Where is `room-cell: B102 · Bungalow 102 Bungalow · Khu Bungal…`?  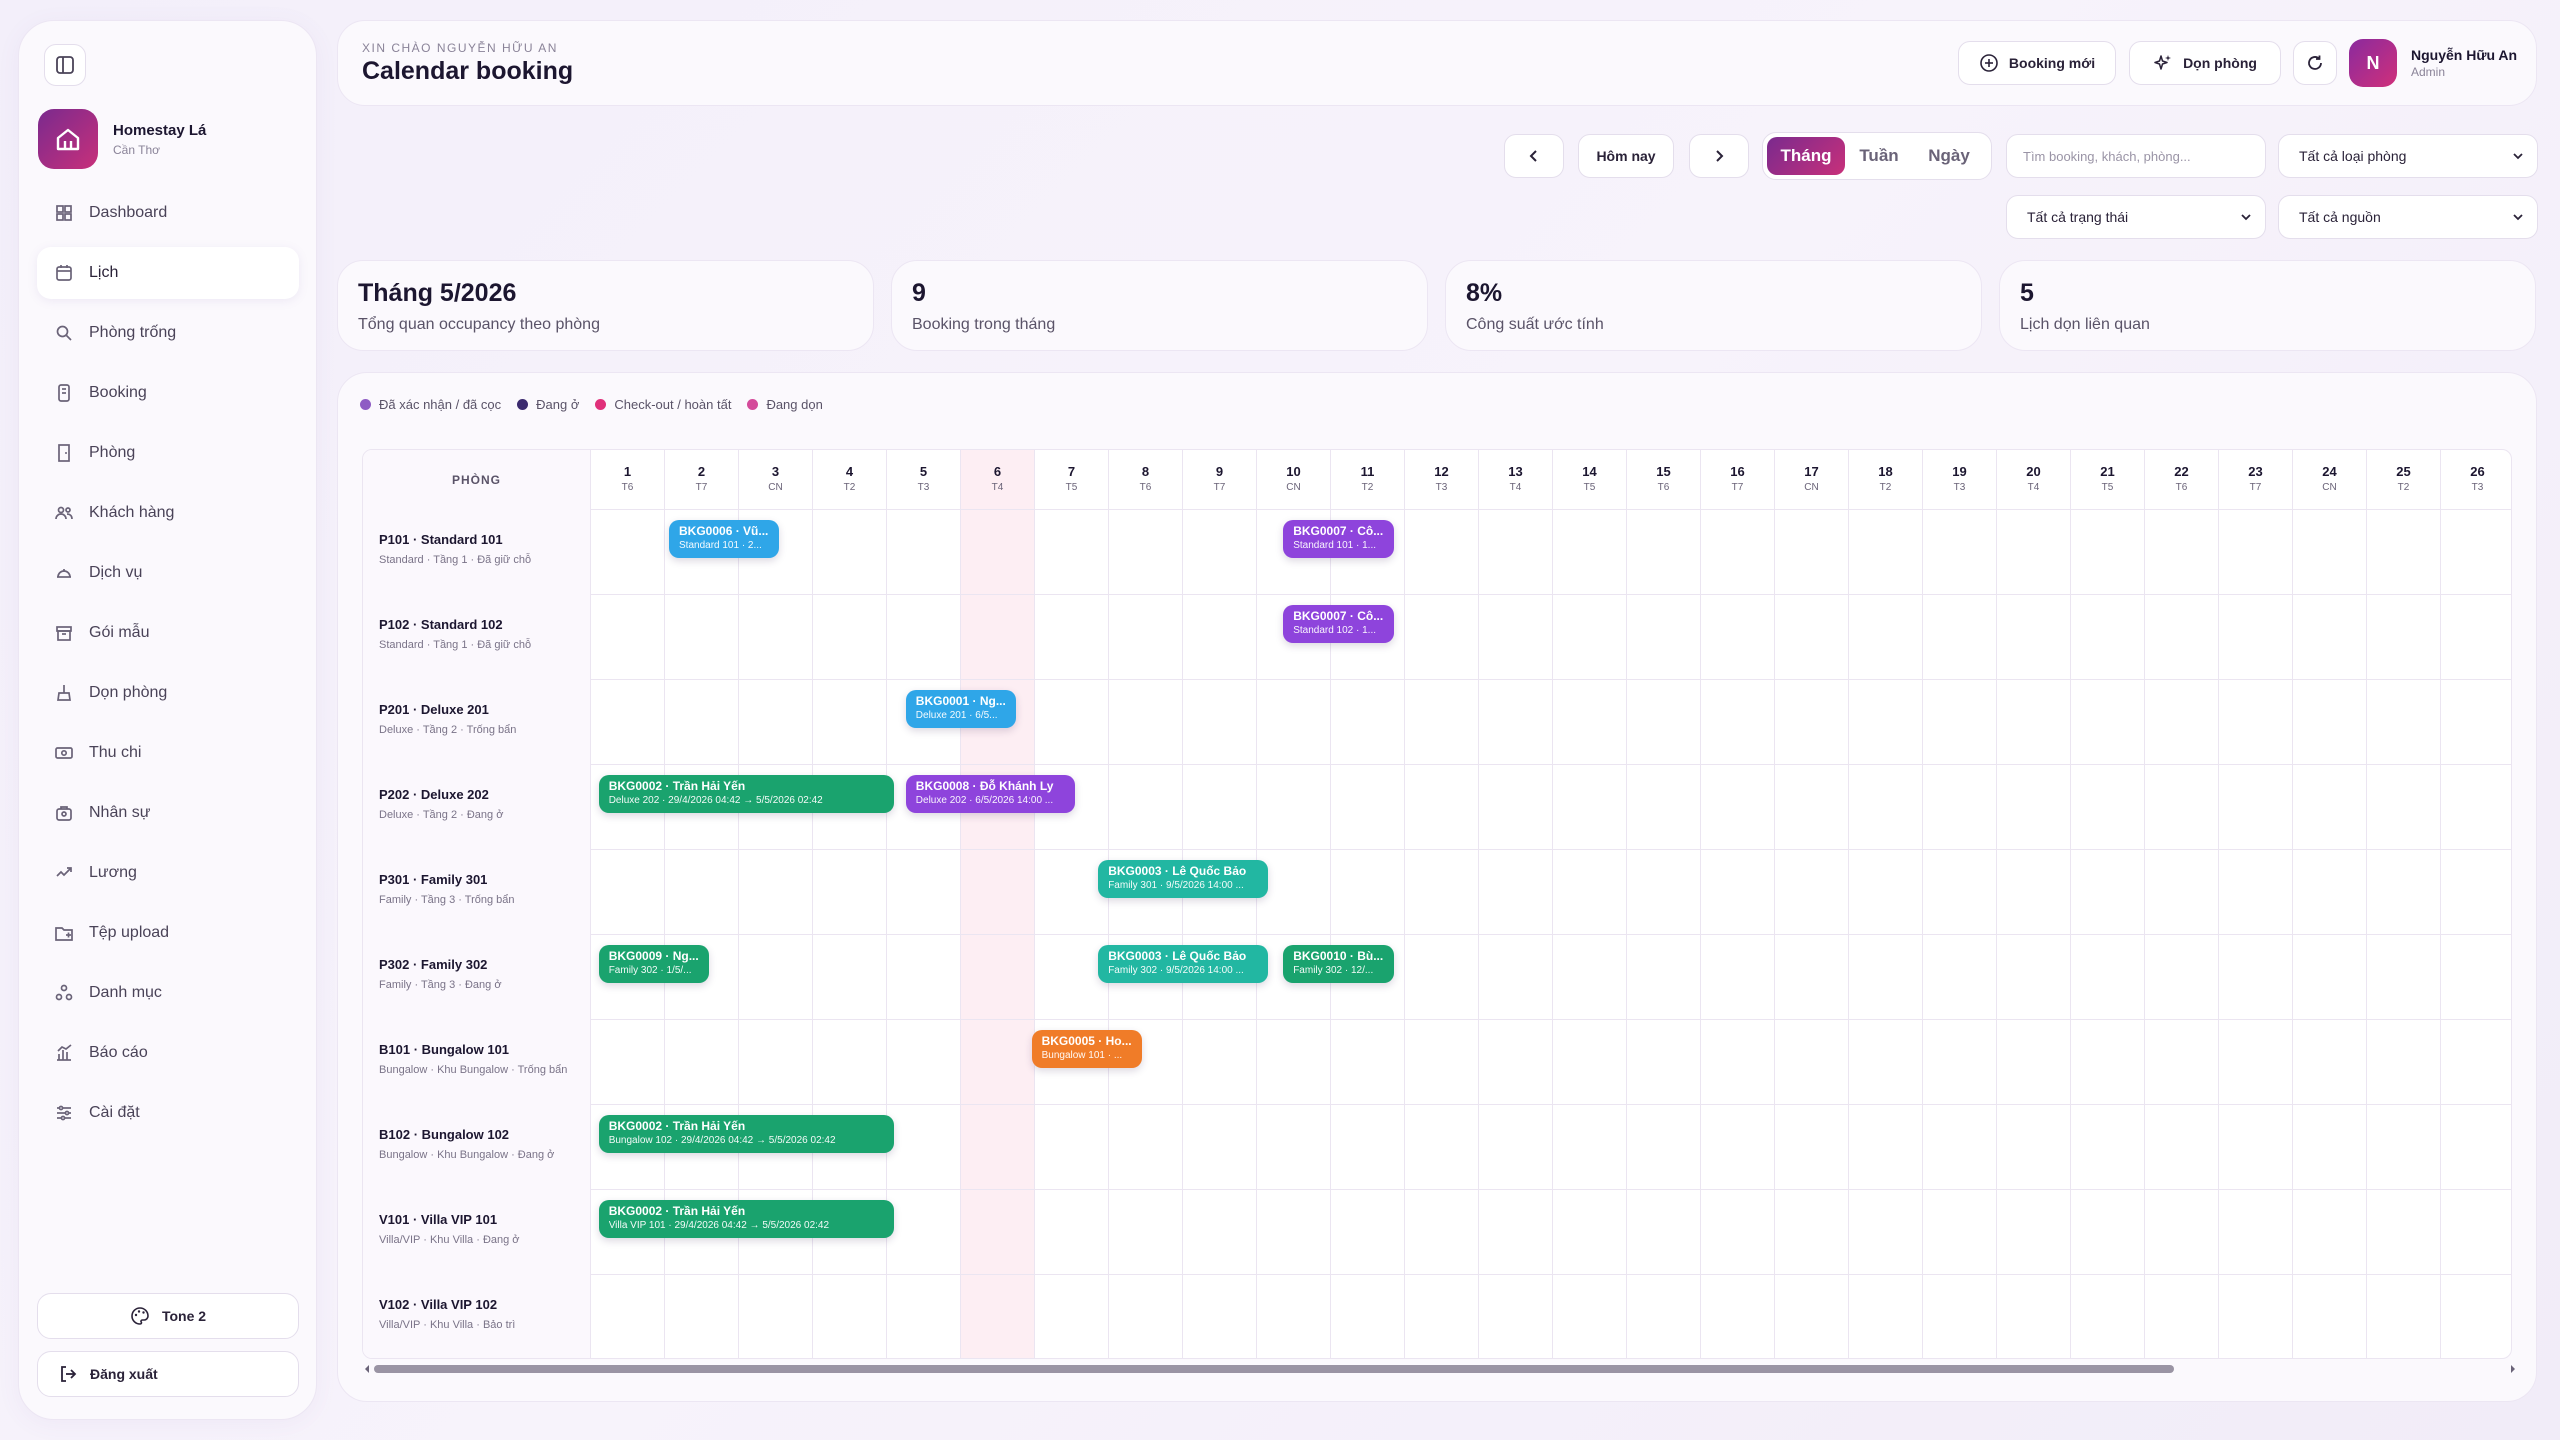
room-cell: B102 · Bungalow 102 Bungalow · Khu Bungal… is located at coordinates (477, 1147).